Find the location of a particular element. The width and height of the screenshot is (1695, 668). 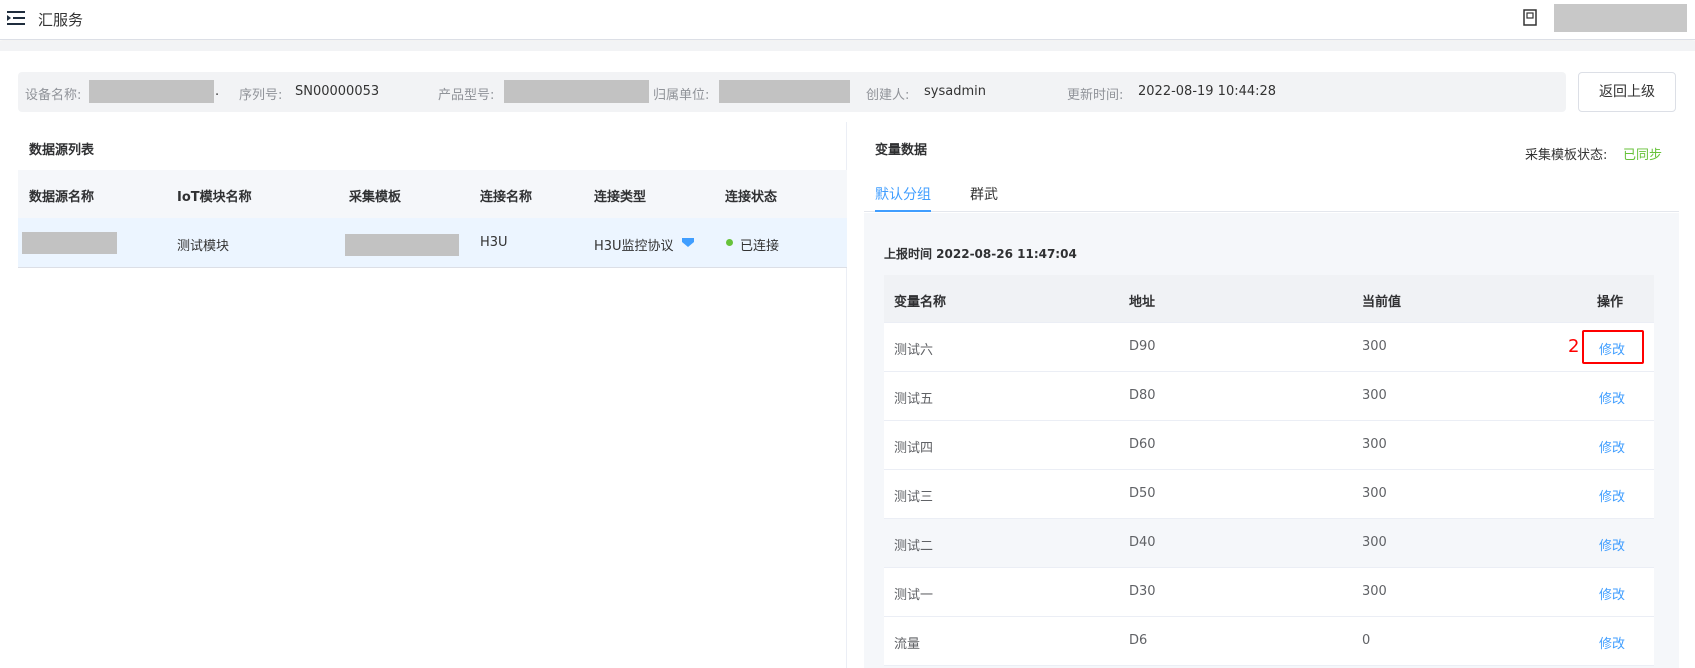

col-iot-module: IoT模块名称 is located at coordinates (214, 197).